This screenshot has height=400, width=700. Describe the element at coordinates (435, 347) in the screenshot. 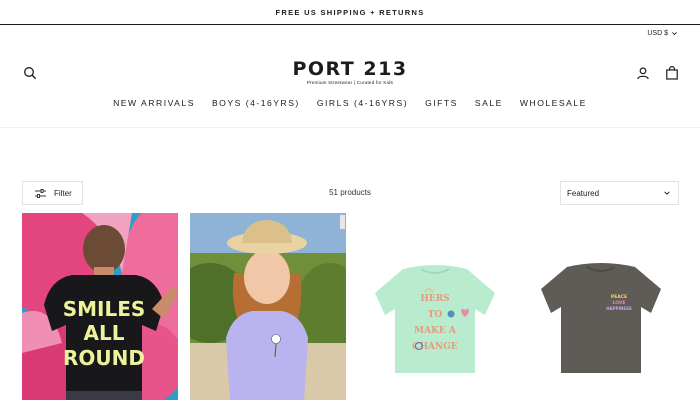

I see `print-line-4: CHANGE` at that location.